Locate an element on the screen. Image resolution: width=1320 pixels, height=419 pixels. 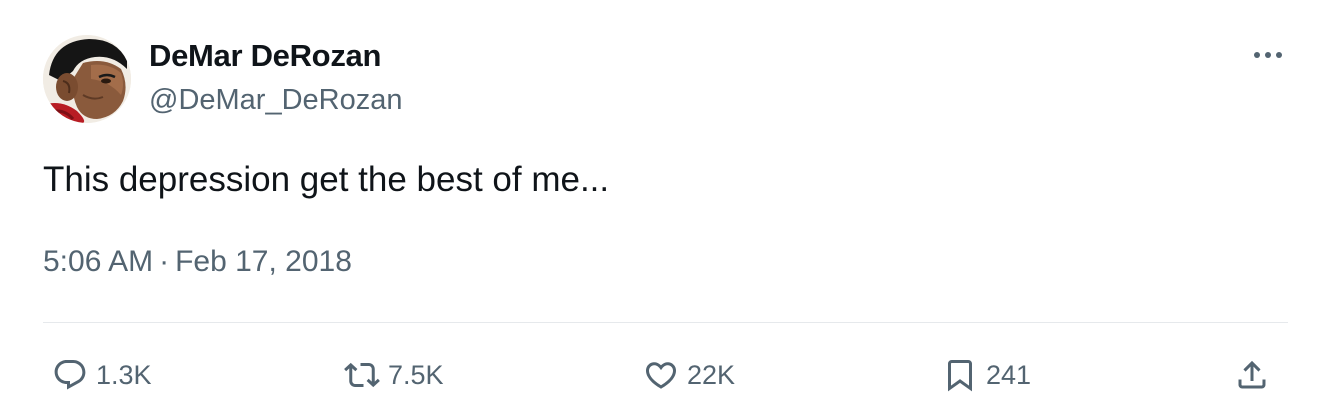
retweet-count: 7.5K is located at coordinates (416, 374).